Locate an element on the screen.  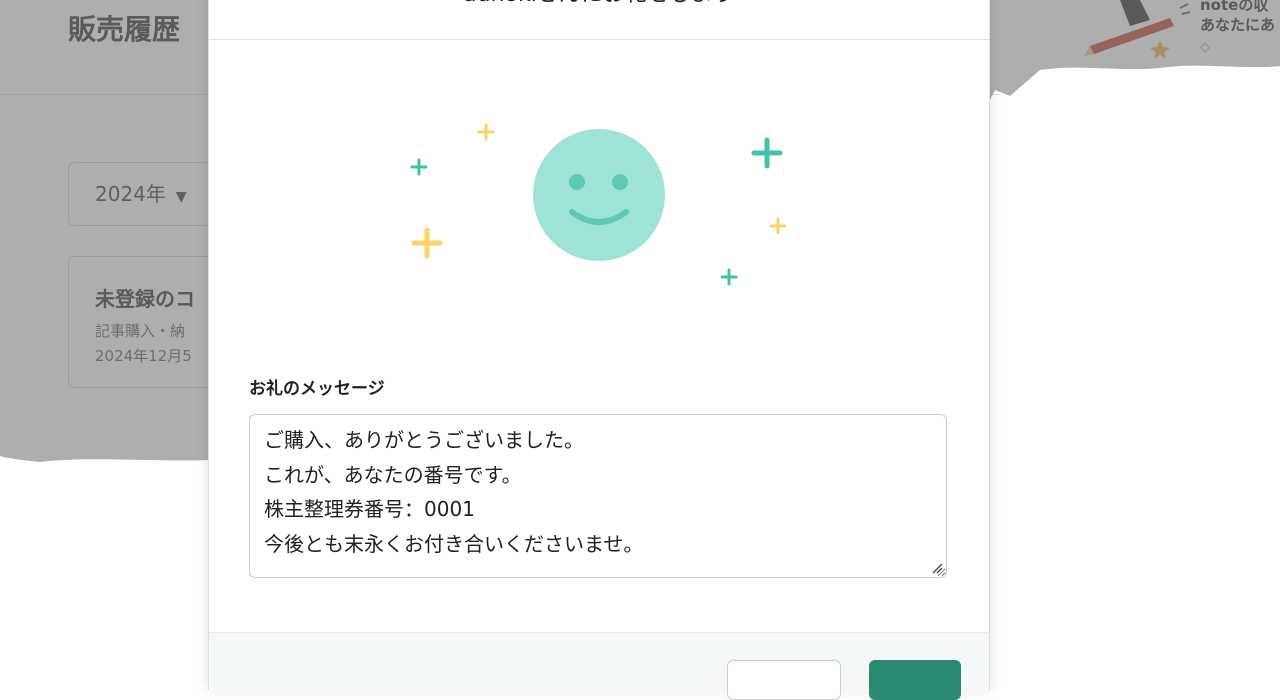
modal-footer is located at coordinates (599, 666).